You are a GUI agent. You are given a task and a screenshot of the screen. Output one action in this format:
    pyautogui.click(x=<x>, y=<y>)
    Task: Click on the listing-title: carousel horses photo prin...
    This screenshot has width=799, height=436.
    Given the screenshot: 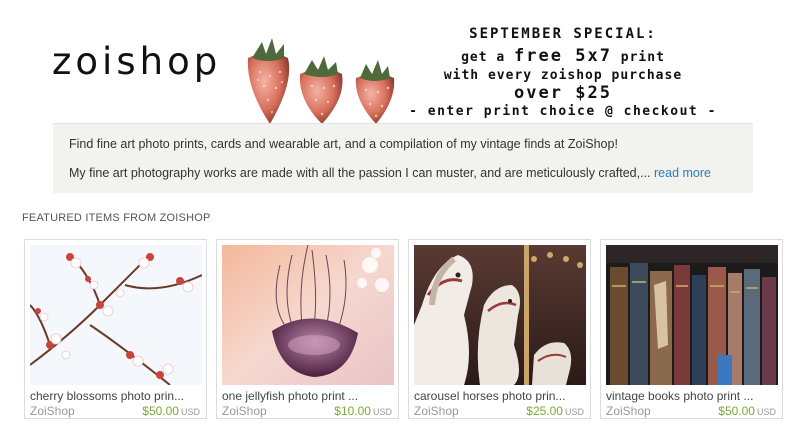 What is the action you would take?
    pyautogui.click(x=500, y=396)
    